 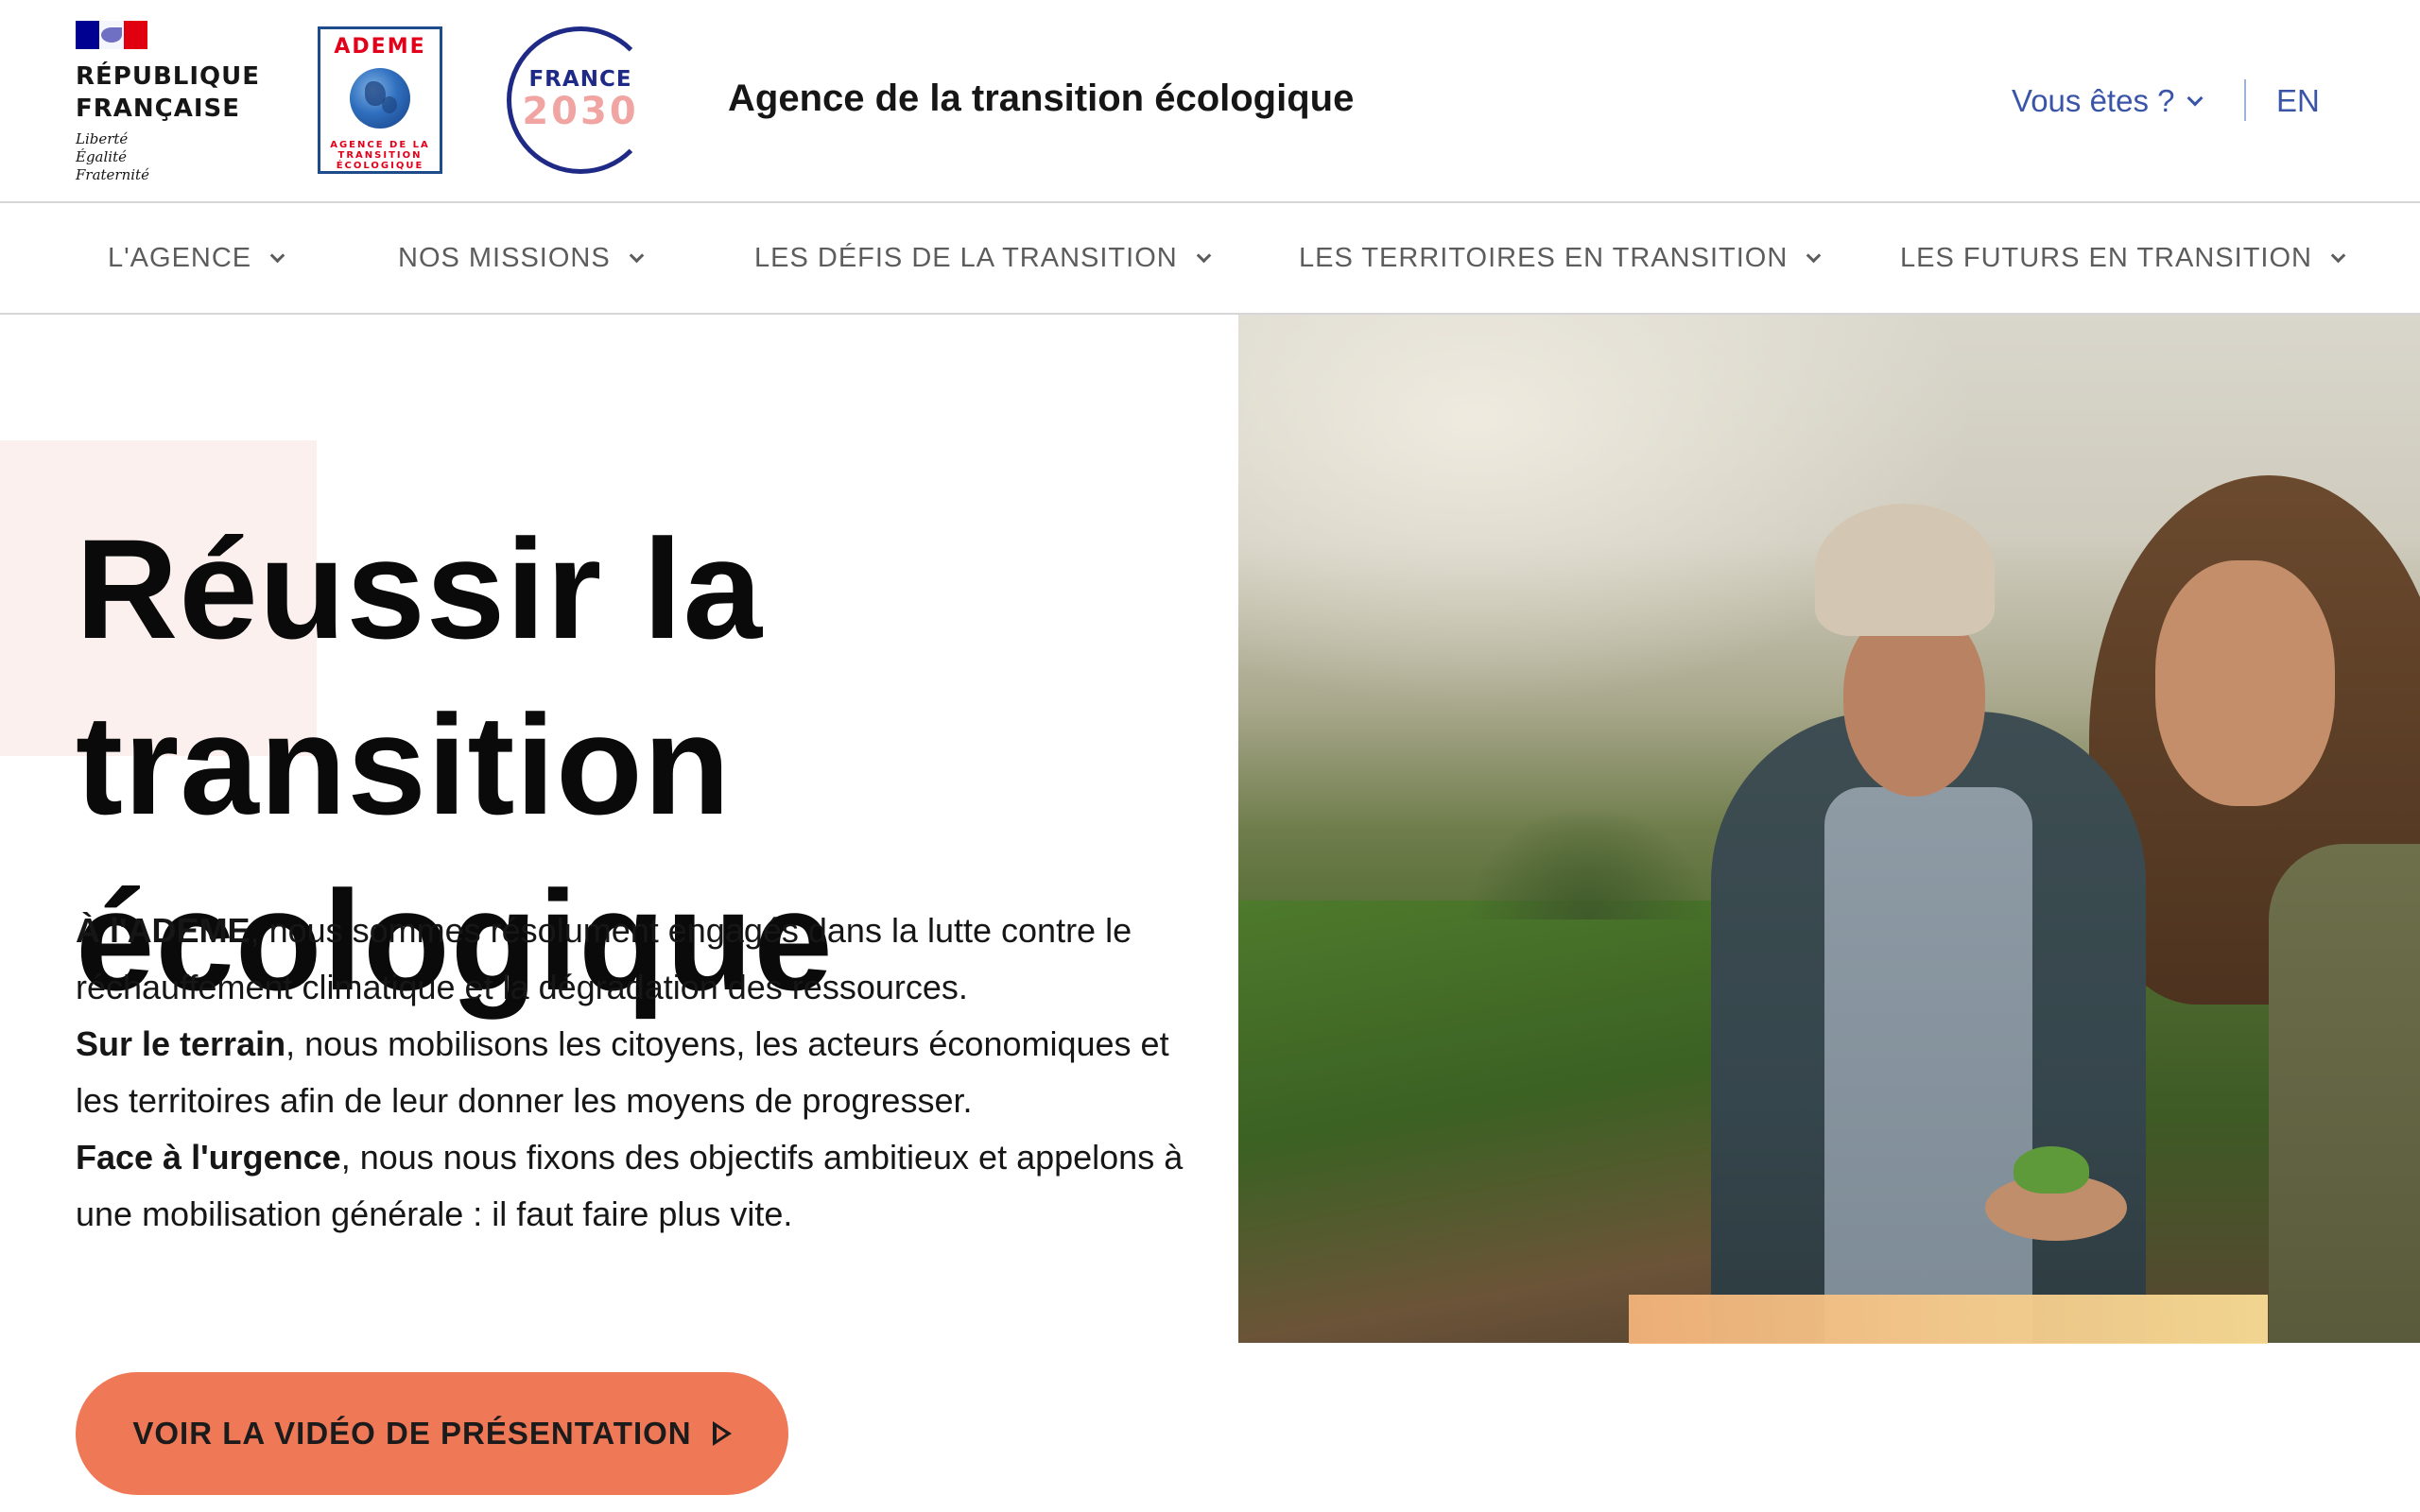 What do you see at coordinates (111, 35) in the screenshot?
I see `marianne-flag-icon` at bounding box center [111, 35].